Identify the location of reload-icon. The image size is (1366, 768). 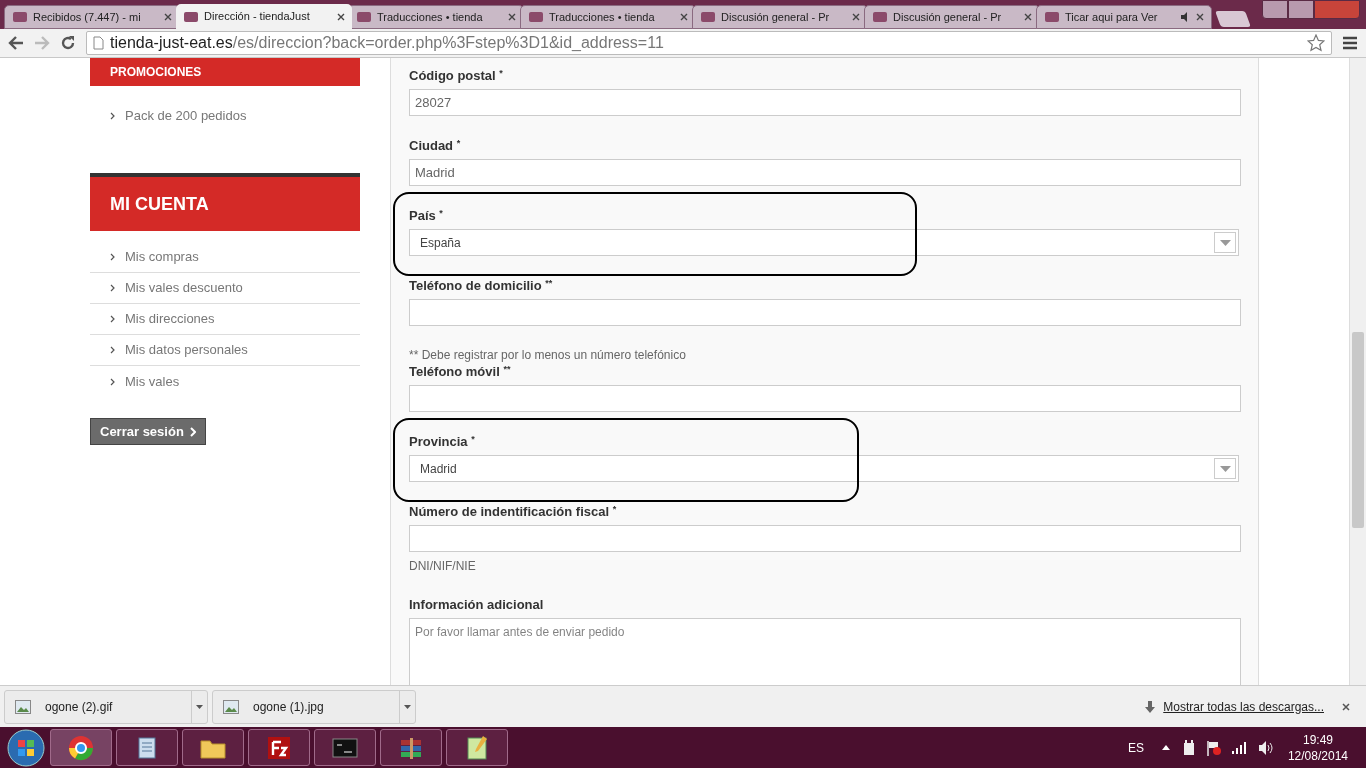
(68, 43).